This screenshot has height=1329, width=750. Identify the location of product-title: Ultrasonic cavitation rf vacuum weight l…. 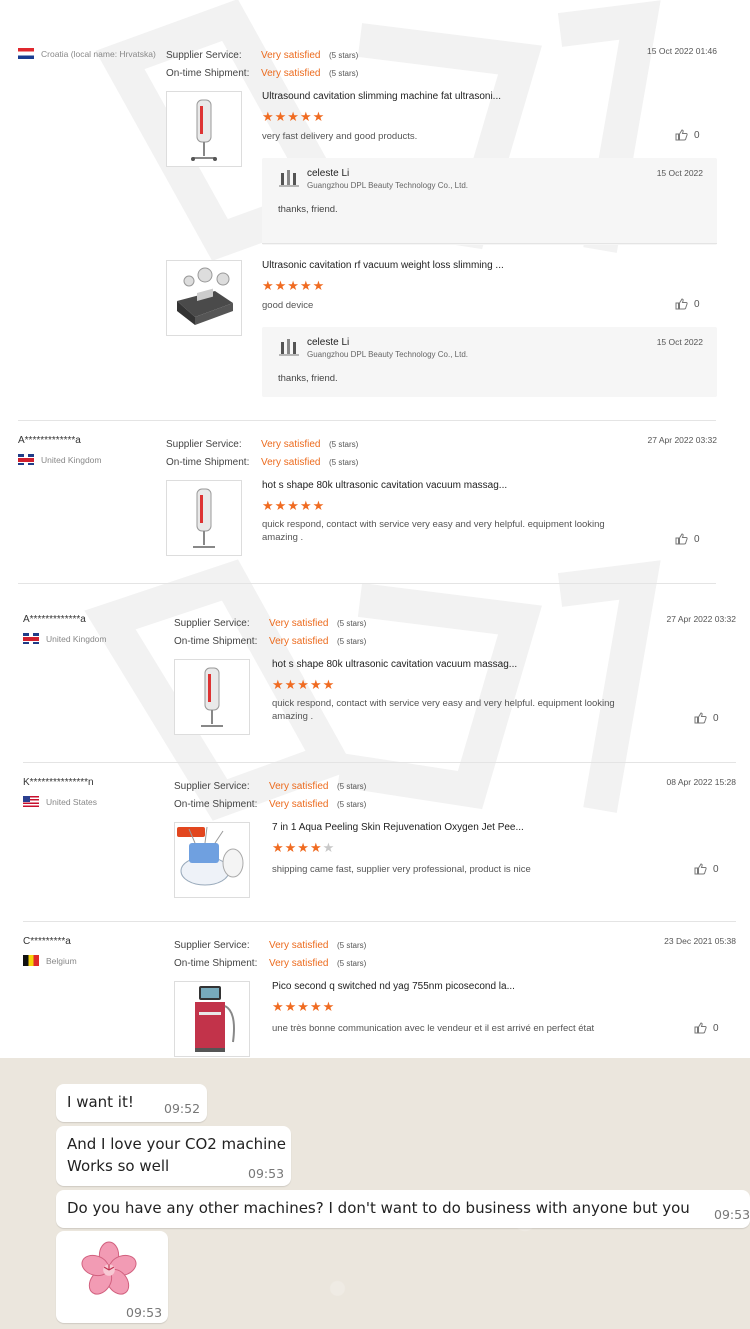
(383, 265).